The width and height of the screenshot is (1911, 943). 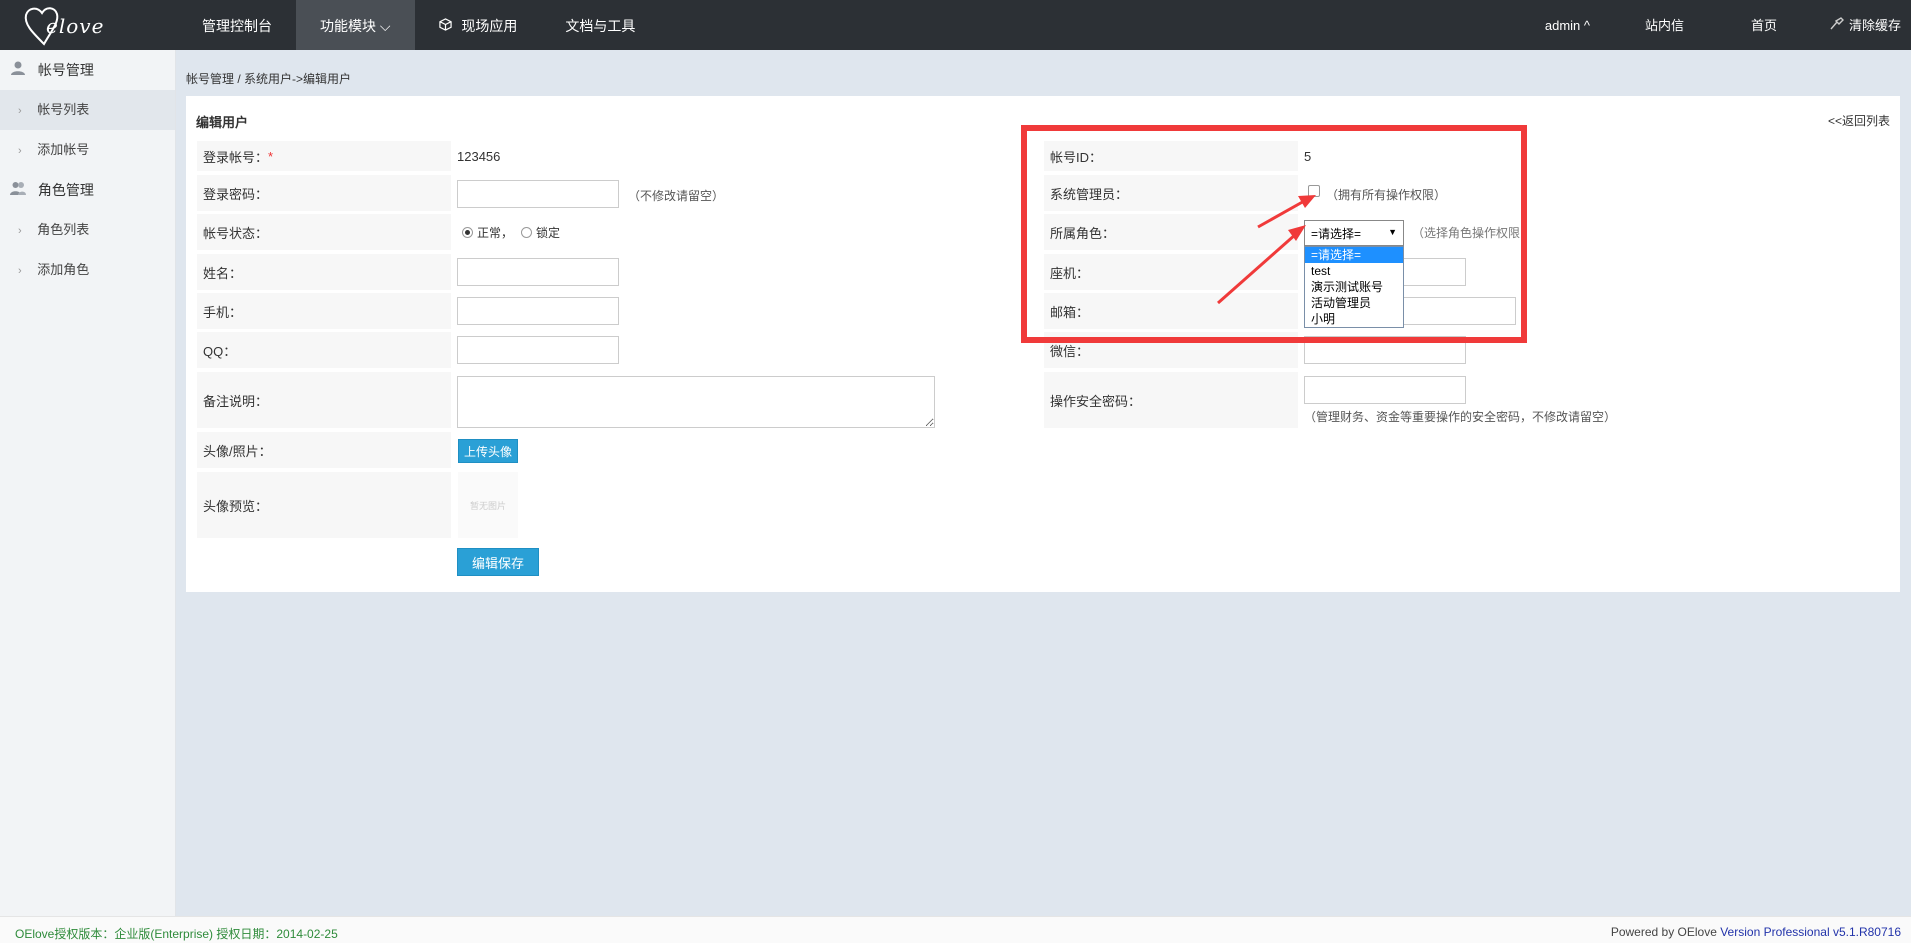 What do you see at coordinates (324, 232) in the screenshot?
I see `status-label: 帐号状态：` at bounding box center [324, 232].